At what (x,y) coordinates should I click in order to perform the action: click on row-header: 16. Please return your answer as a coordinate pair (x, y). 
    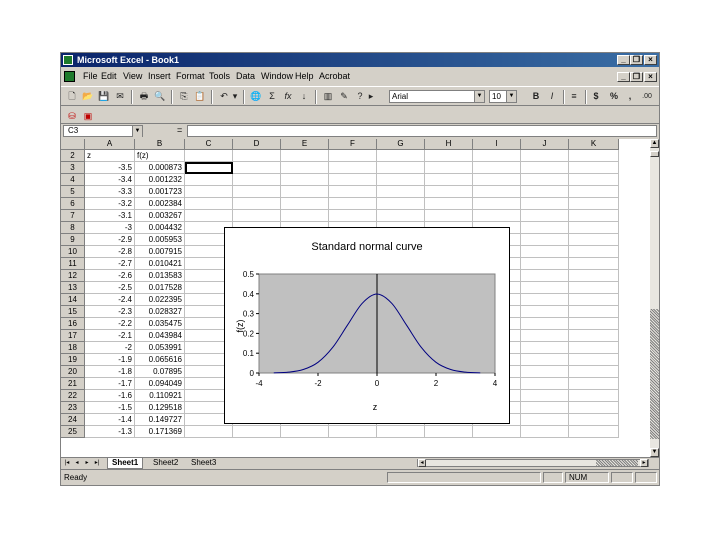
    Looking at the image, I should click on (73, 324).